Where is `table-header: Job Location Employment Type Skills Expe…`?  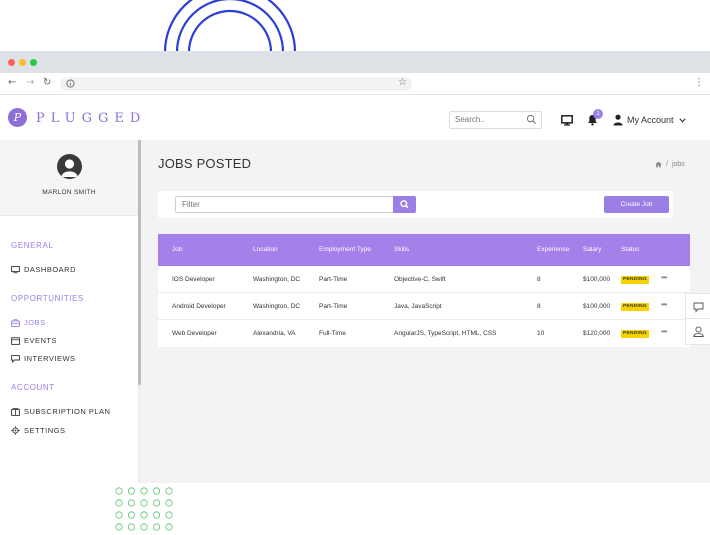 table-header: Job Location Employment Type Skills Expe… is located at coordinates (424, 250).